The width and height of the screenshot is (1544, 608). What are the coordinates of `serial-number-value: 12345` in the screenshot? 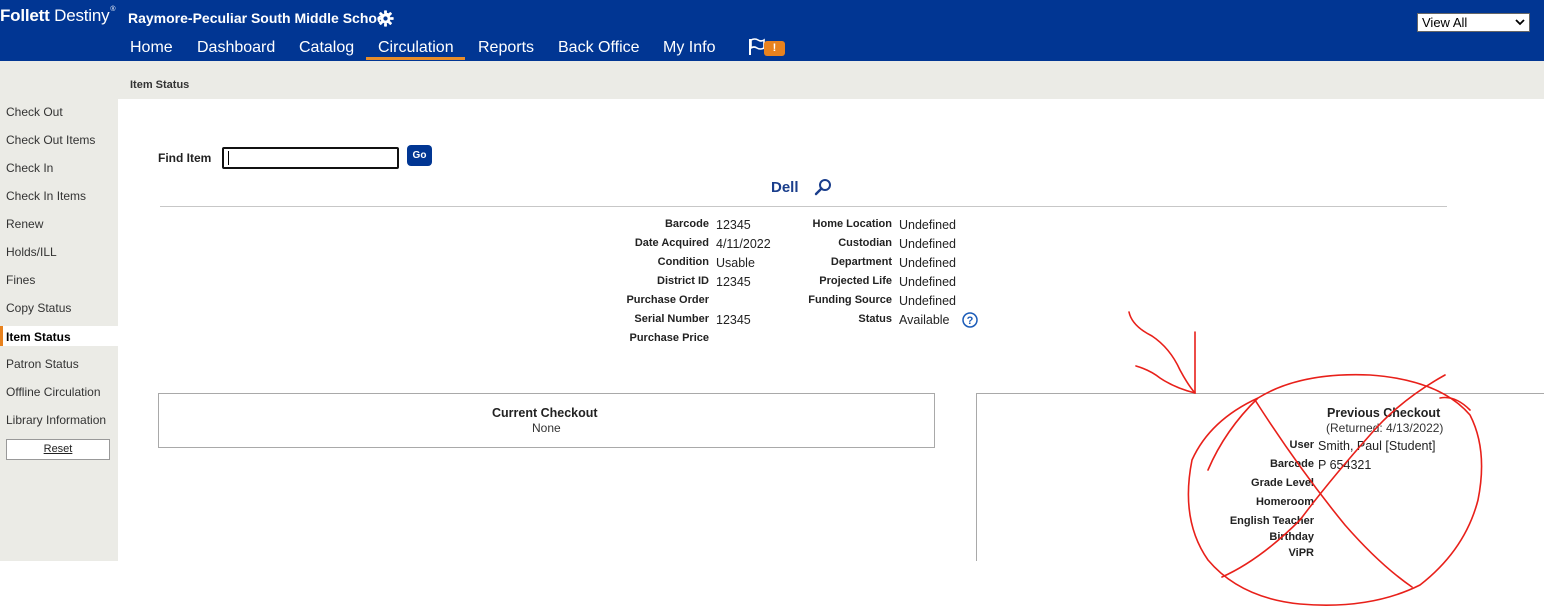 It's located at (733, 320).